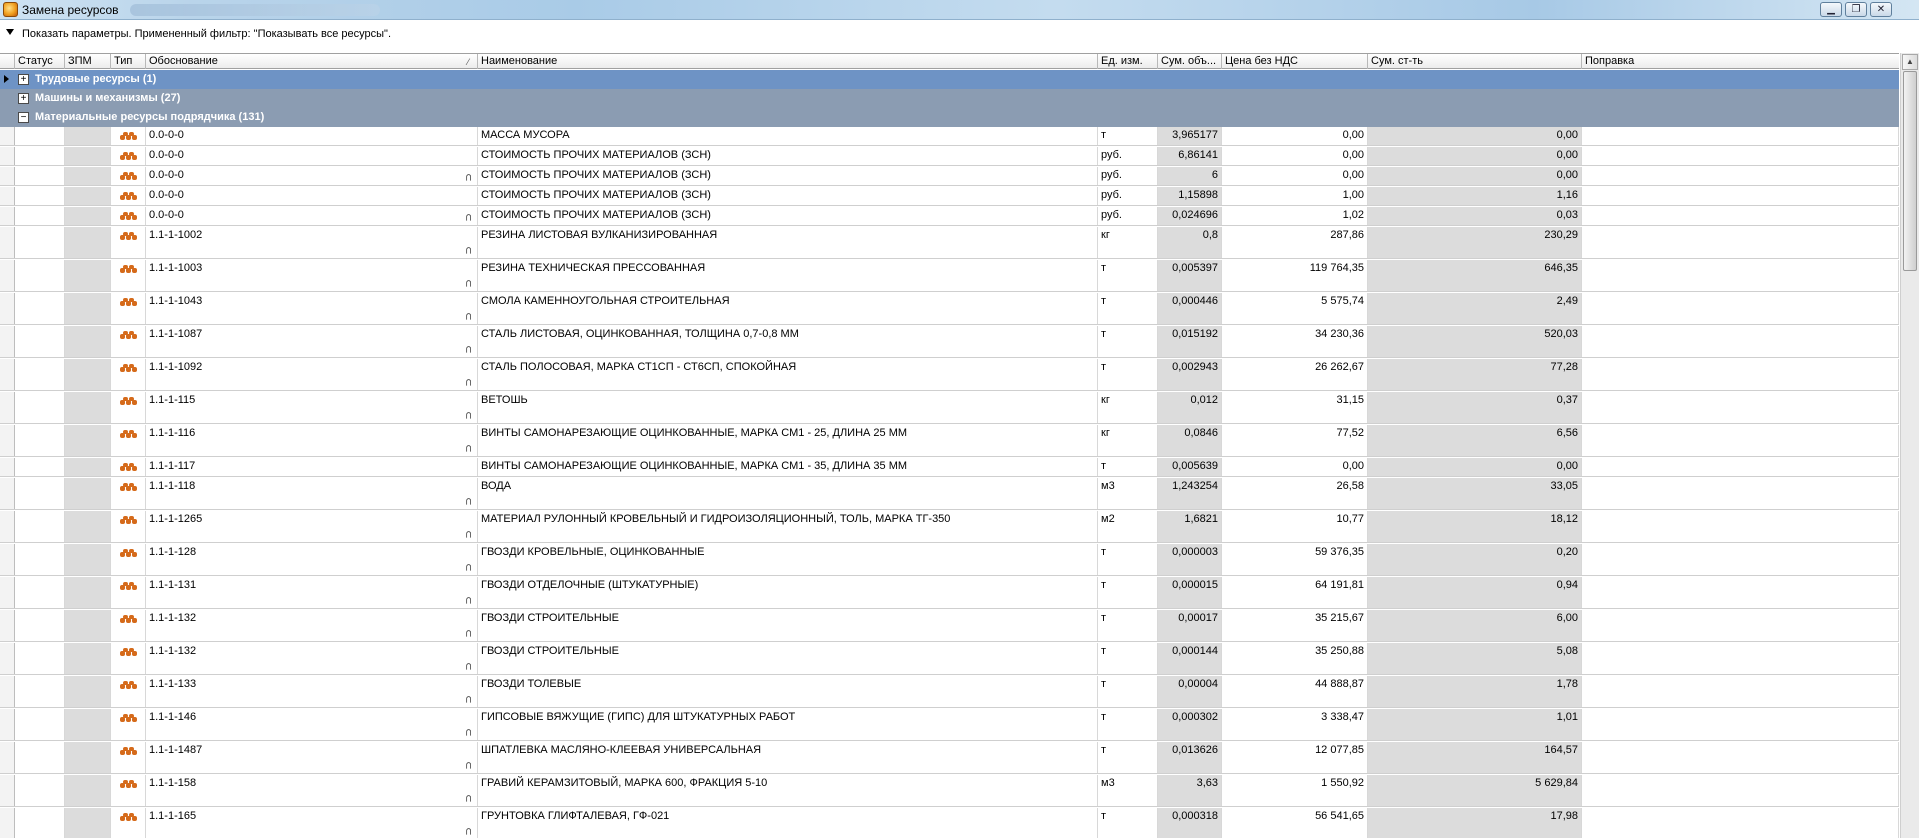  Describe the element at coordinates (312, 61) in the screenshot. I see `header-justification: Обоснование ⁄` at that location.